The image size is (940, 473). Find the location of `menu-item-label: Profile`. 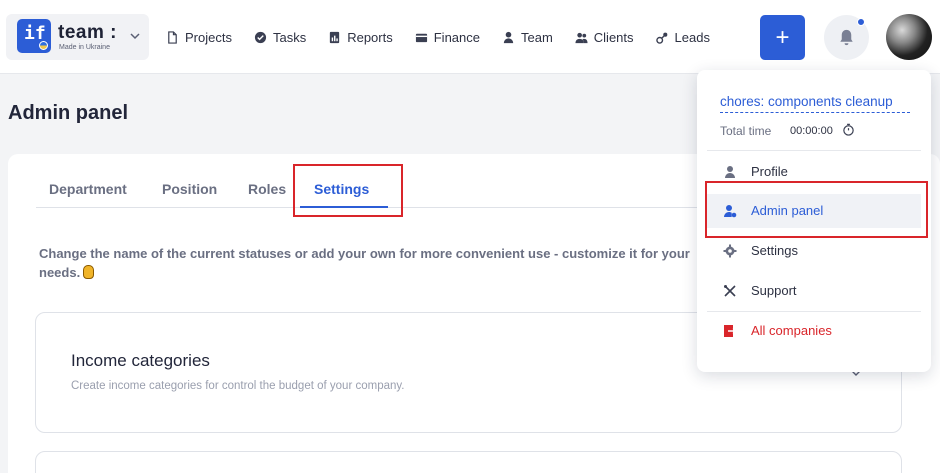

menu-item-label: Profile is located at coordinates (769, 171).